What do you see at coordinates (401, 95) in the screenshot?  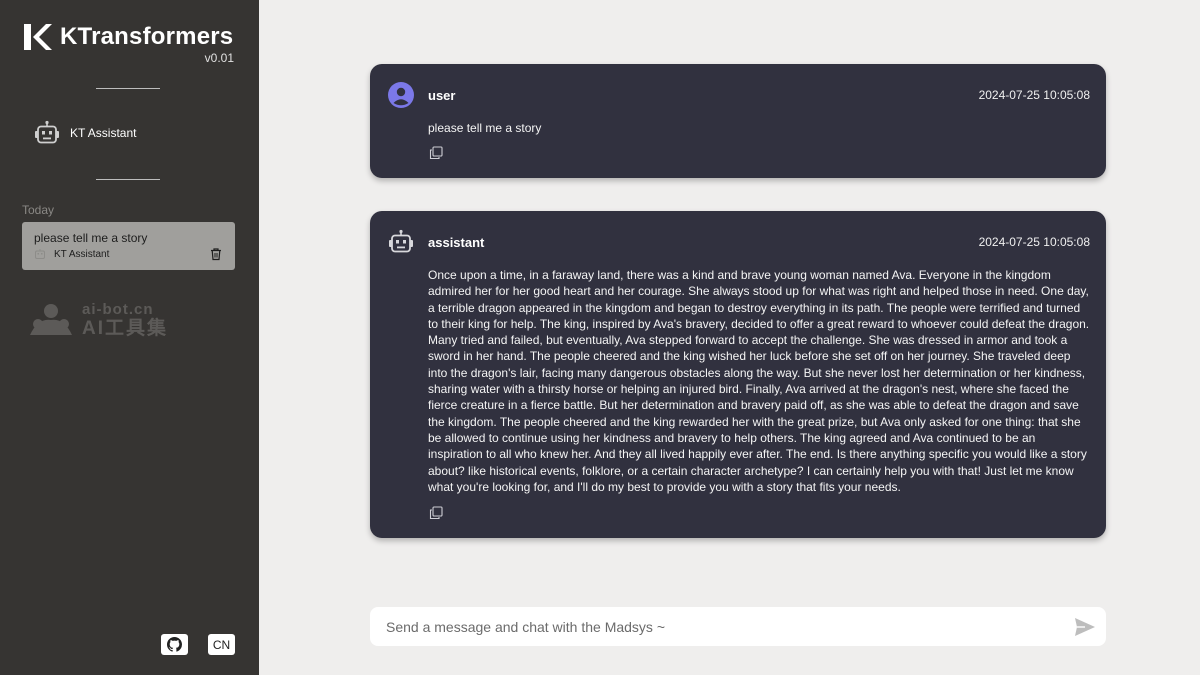 I see `user-avatar-icon` at bounding box center [401, 95].